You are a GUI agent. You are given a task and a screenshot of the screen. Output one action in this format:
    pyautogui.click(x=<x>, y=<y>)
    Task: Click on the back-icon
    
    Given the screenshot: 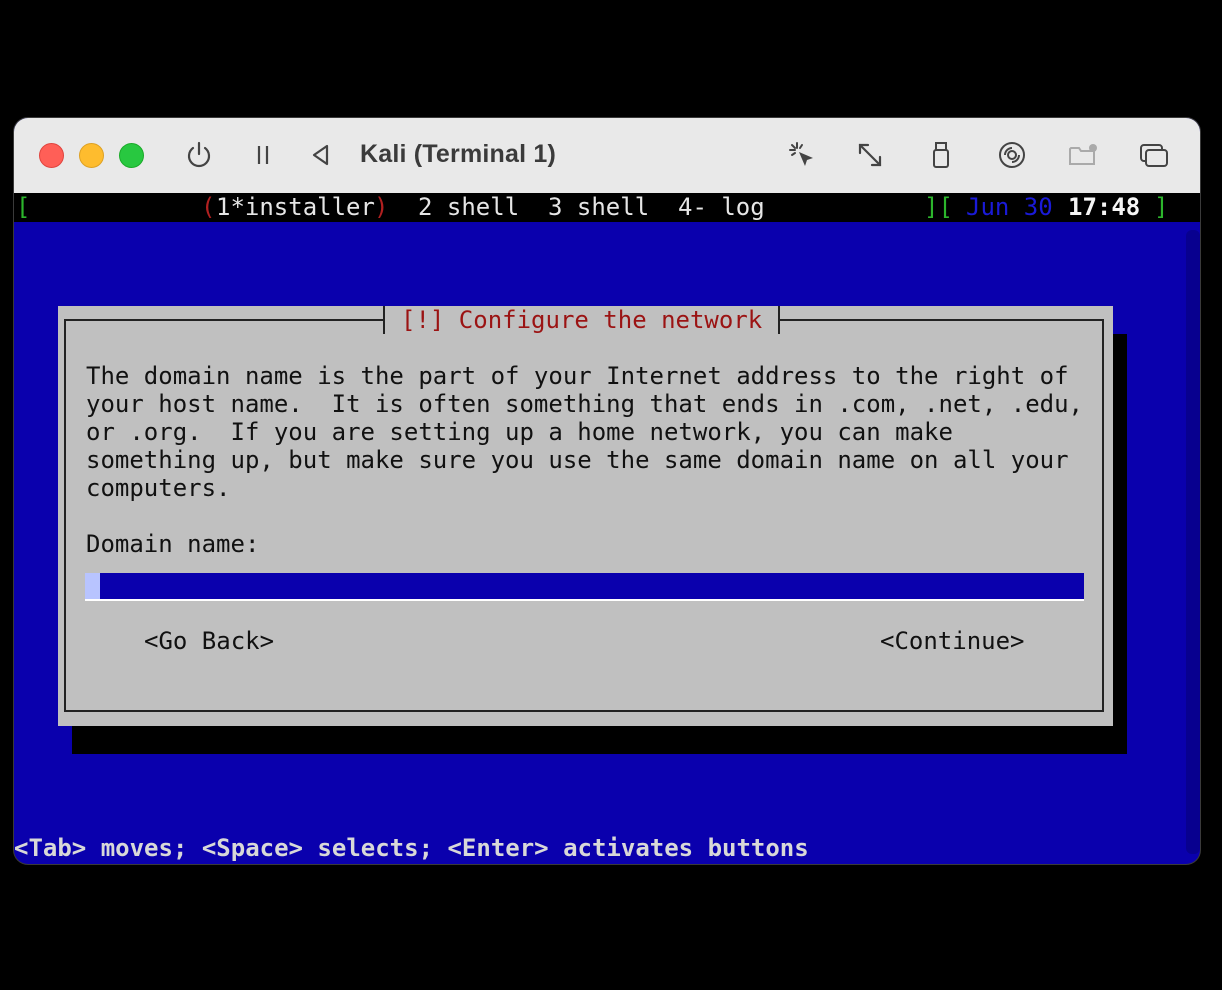 What is the action you would take?
    pyautogui.click(x=321, y=155)
    